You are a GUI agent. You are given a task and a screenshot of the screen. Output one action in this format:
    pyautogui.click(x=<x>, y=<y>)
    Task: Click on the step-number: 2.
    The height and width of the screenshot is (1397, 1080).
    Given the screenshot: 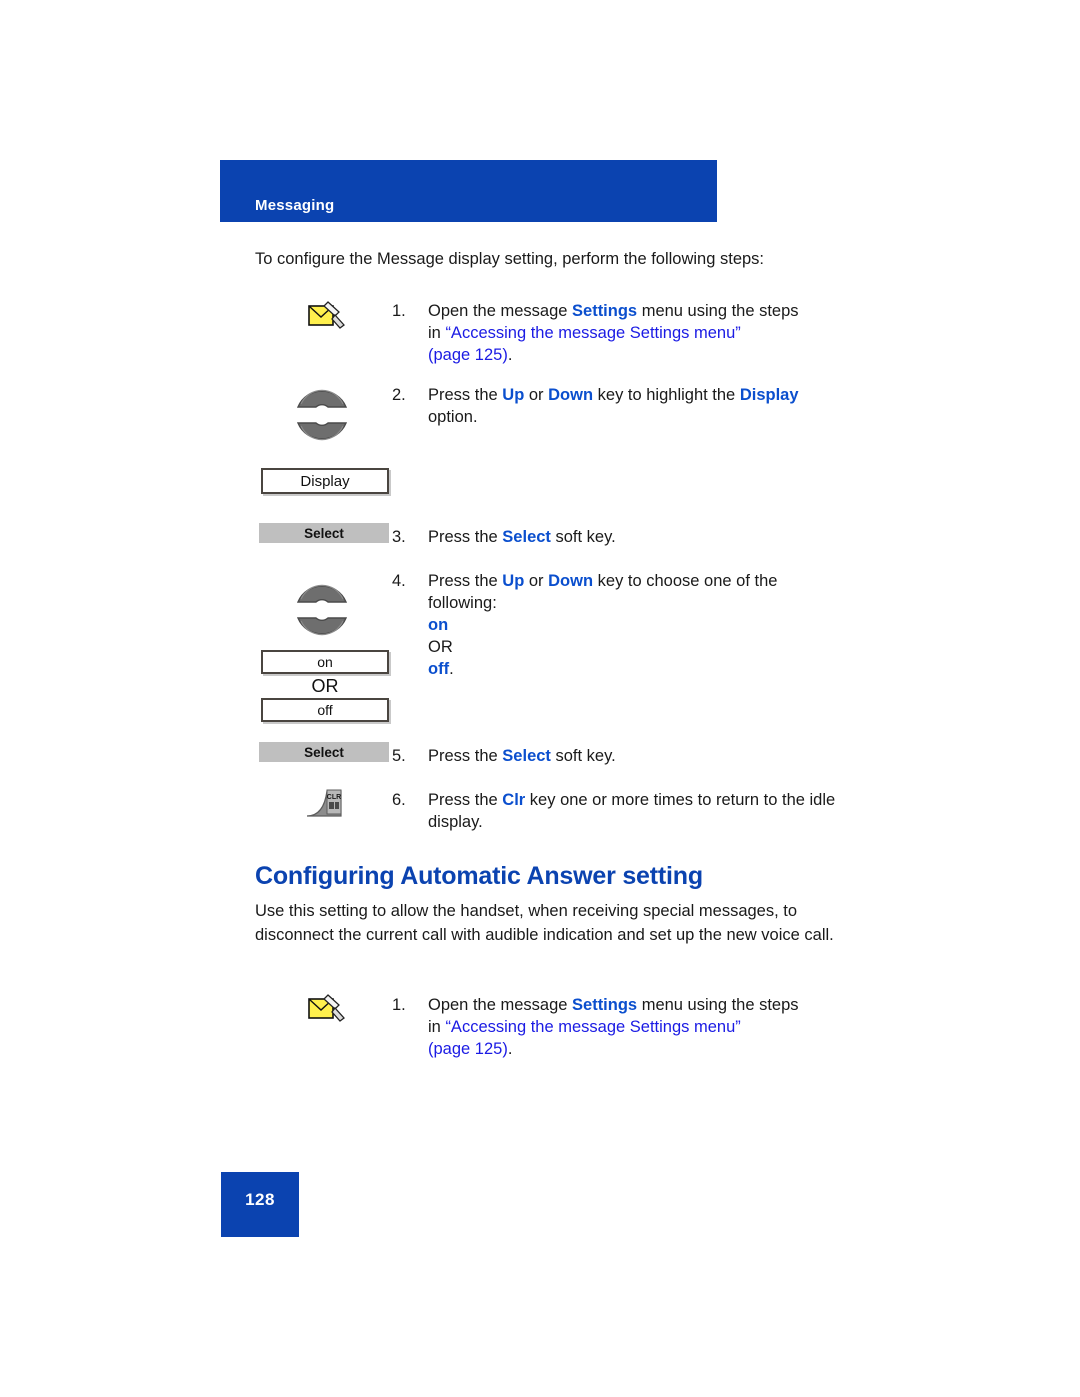 What is the action you would take?
    pyautogui.click(x=399, y=395)
    